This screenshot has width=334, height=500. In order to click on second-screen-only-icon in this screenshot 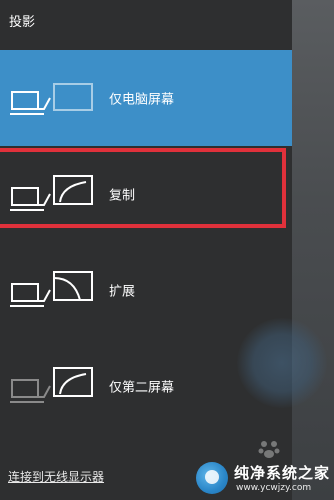, I will do `click(51, 385)`.